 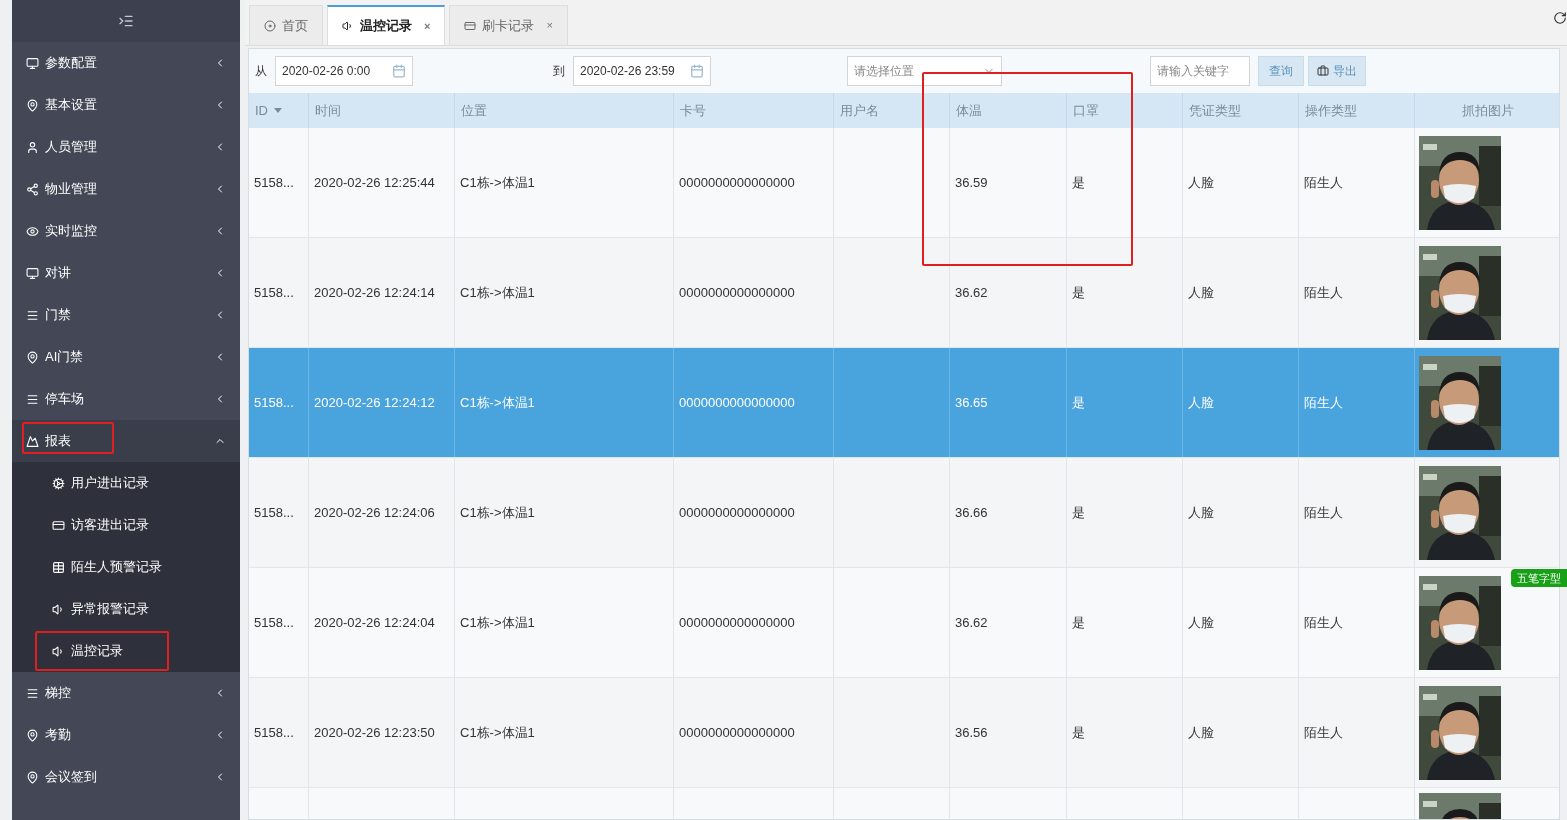 What do you see at coordinates (374, 622) in the screenshot?
I see `table-cell-text: 2020-02-26 12:24:04` at bounding box center [374, 622].